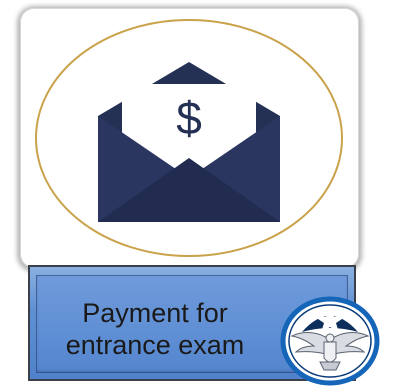 This screenshot has width=400, height=391. What do you see at coordinates (155, 345) in the screenshot?
I see `caption-line-2: entrance exam` at bounding box center [155, 345].